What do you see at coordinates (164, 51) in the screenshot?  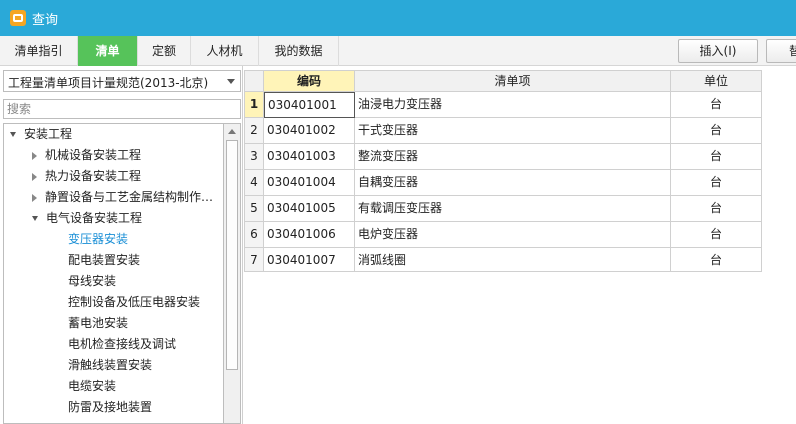 I see `tab-quota: 定额` at bounding box center [164, 51].